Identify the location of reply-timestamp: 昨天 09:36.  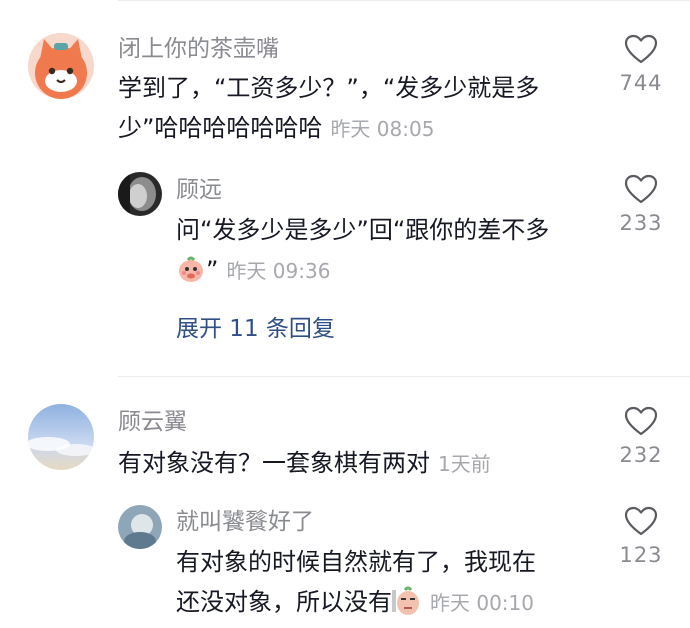
(278, 271).